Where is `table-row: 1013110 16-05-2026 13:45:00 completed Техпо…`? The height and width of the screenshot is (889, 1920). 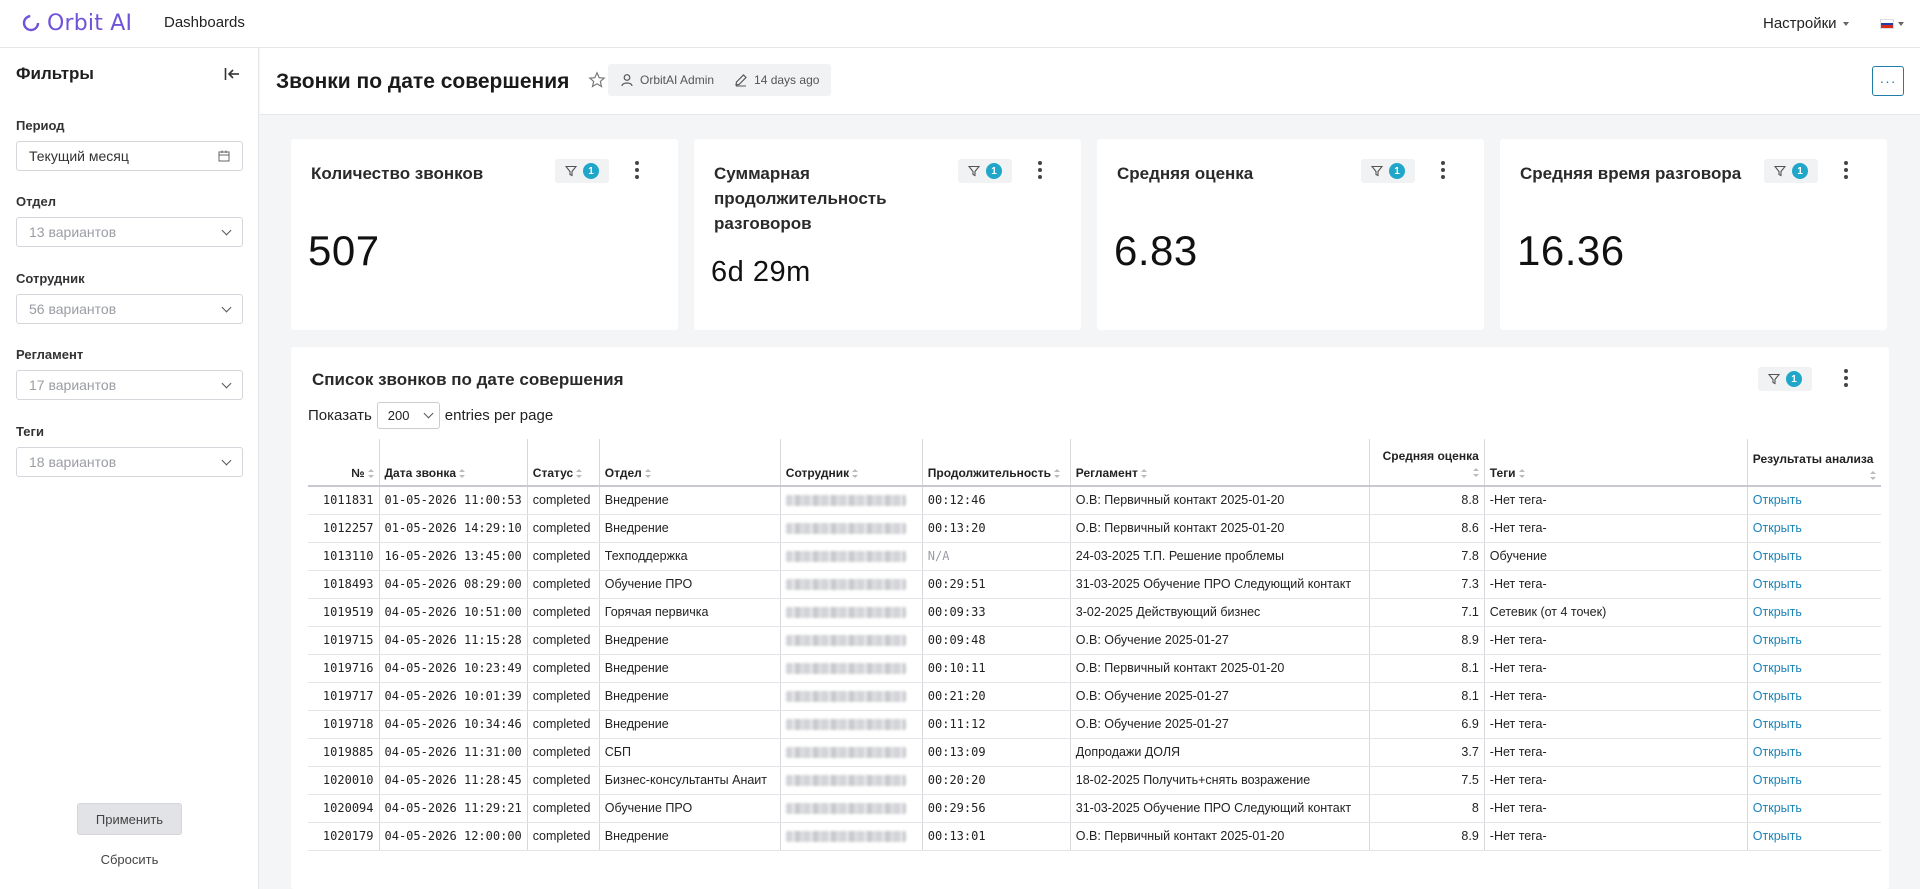
table-row: 1013110 16-05-2026 13:45:00 completed Техпо… is located at coordinates (1095, 556).